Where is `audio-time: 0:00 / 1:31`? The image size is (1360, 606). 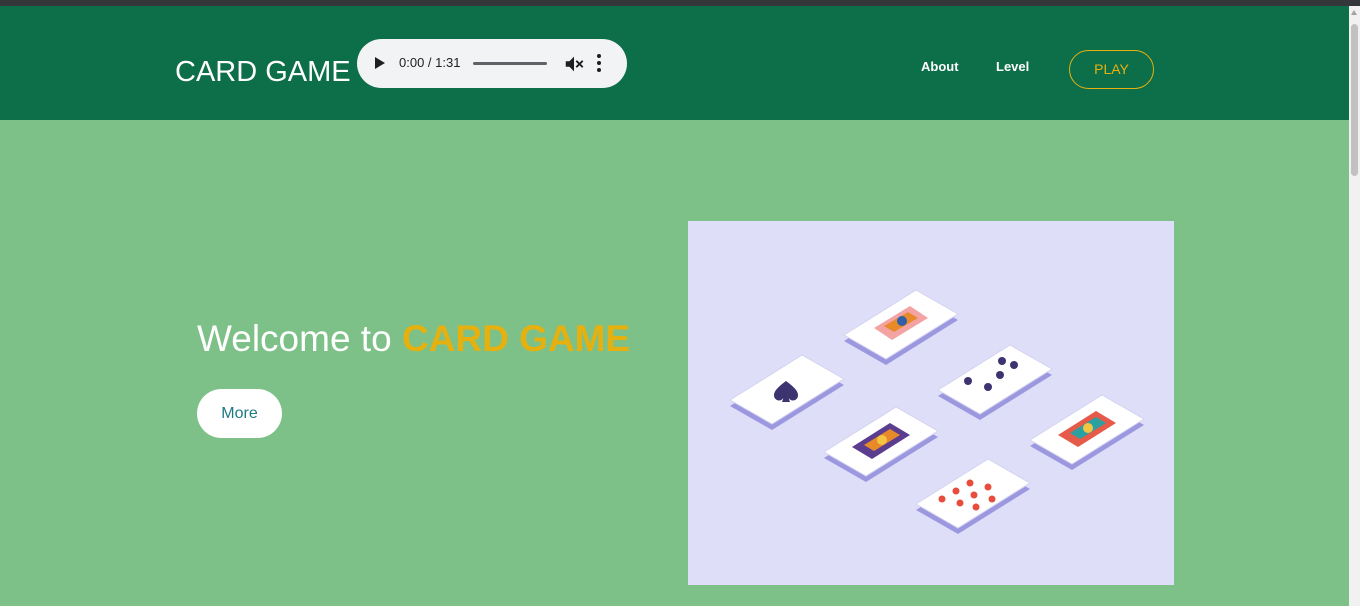
audio-time: 0:00 / 1:31 is located at coordinates (430, 62).